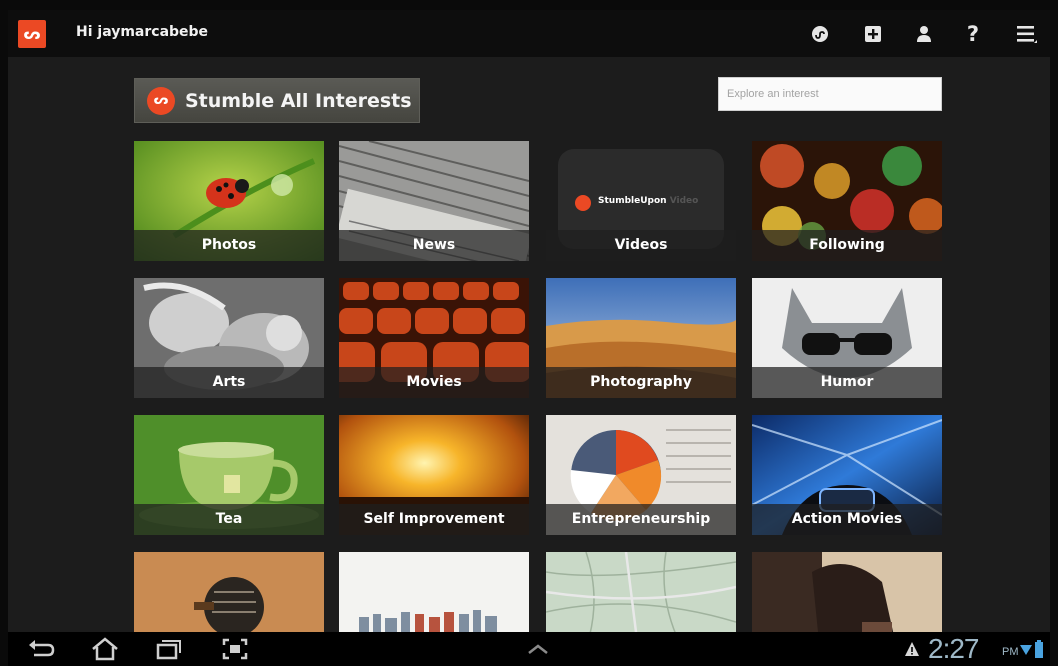  I want to click on interest-tile-videos: StumbleUpon Video Videos, so click(641, 201).